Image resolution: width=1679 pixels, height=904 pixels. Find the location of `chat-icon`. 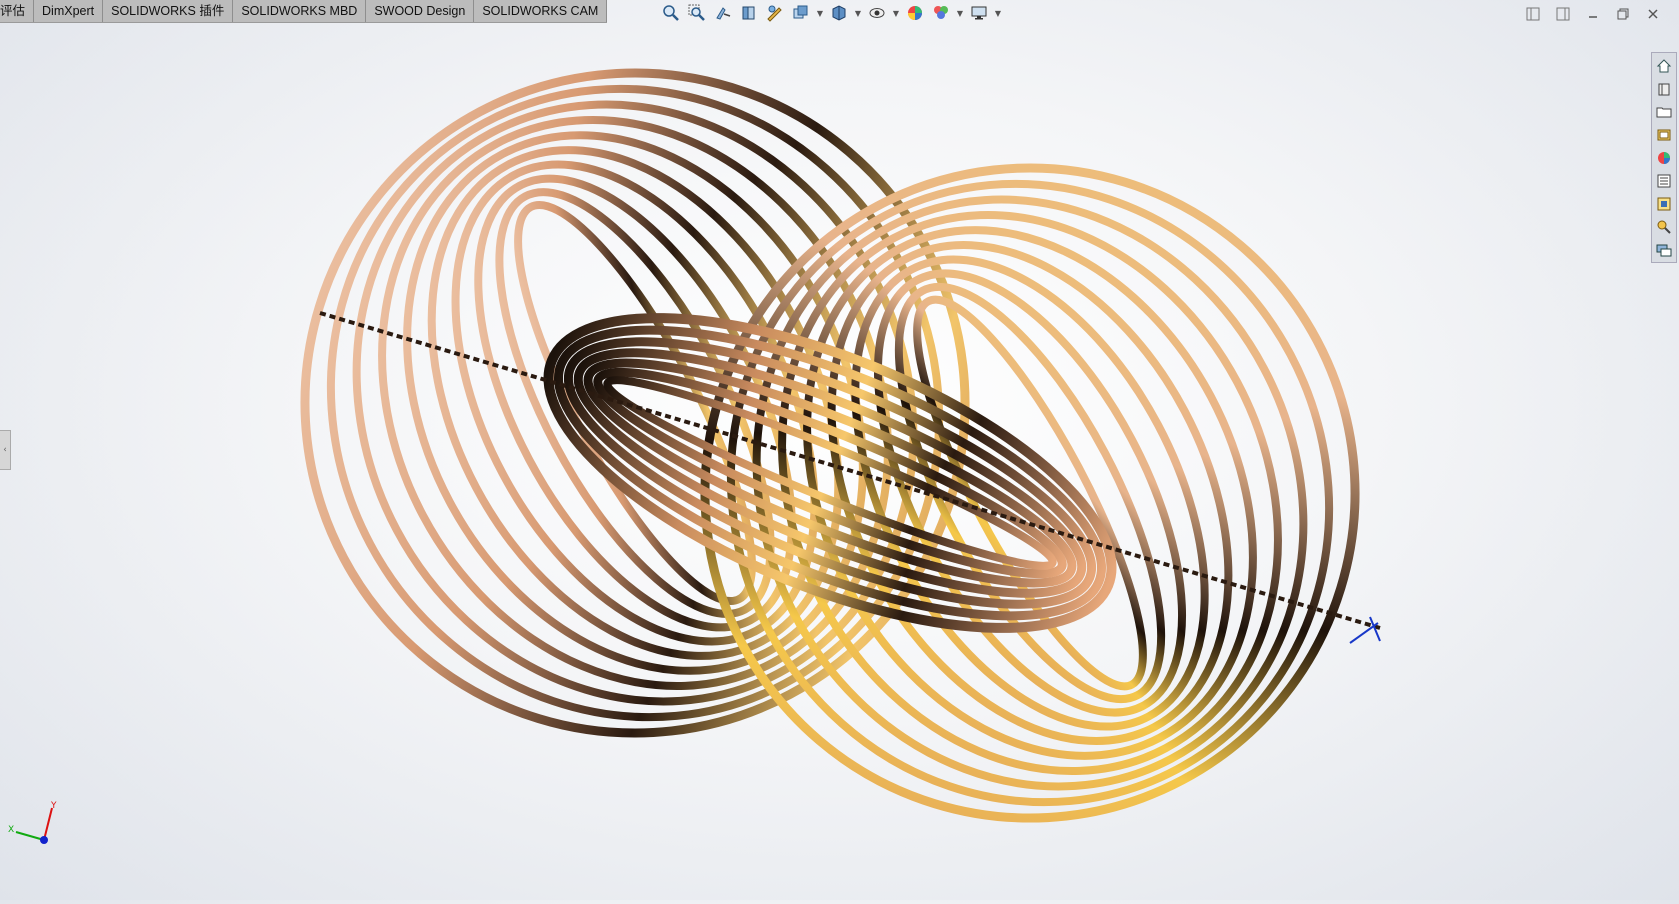

chat-icon is located at coordinates (1664, 249).